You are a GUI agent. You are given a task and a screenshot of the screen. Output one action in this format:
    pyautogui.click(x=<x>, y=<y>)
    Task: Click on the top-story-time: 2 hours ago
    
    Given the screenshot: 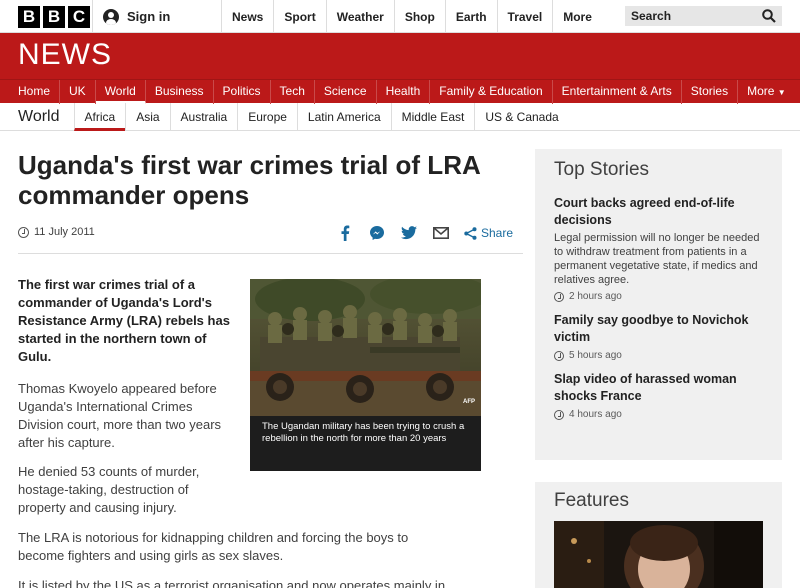 What is the action you would take?
    pyautogui.click(x=658, y=296)
    